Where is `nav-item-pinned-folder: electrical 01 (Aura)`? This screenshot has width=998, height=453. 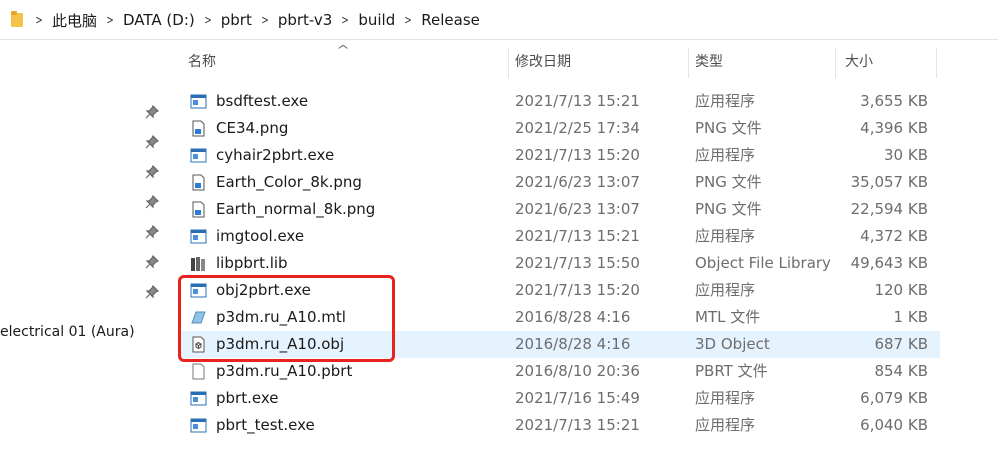
nav-item-pinned-folder: electrical 01 (Aura) is located at coordinates (67, 332).